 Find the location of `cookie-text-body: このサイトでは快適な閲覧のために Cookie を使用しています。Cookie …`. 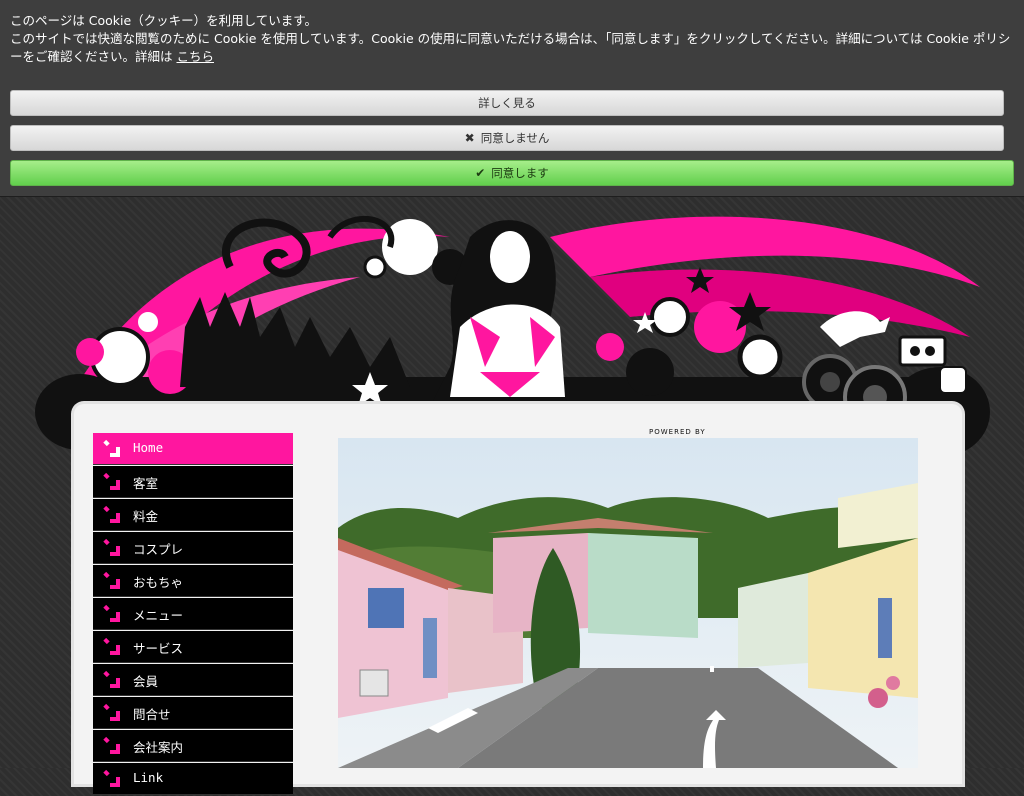

cookie-text-body: このサイトでは快適な閲覧のために Cookie を使用しています。Cookie … is located at coordinates (510, 47).